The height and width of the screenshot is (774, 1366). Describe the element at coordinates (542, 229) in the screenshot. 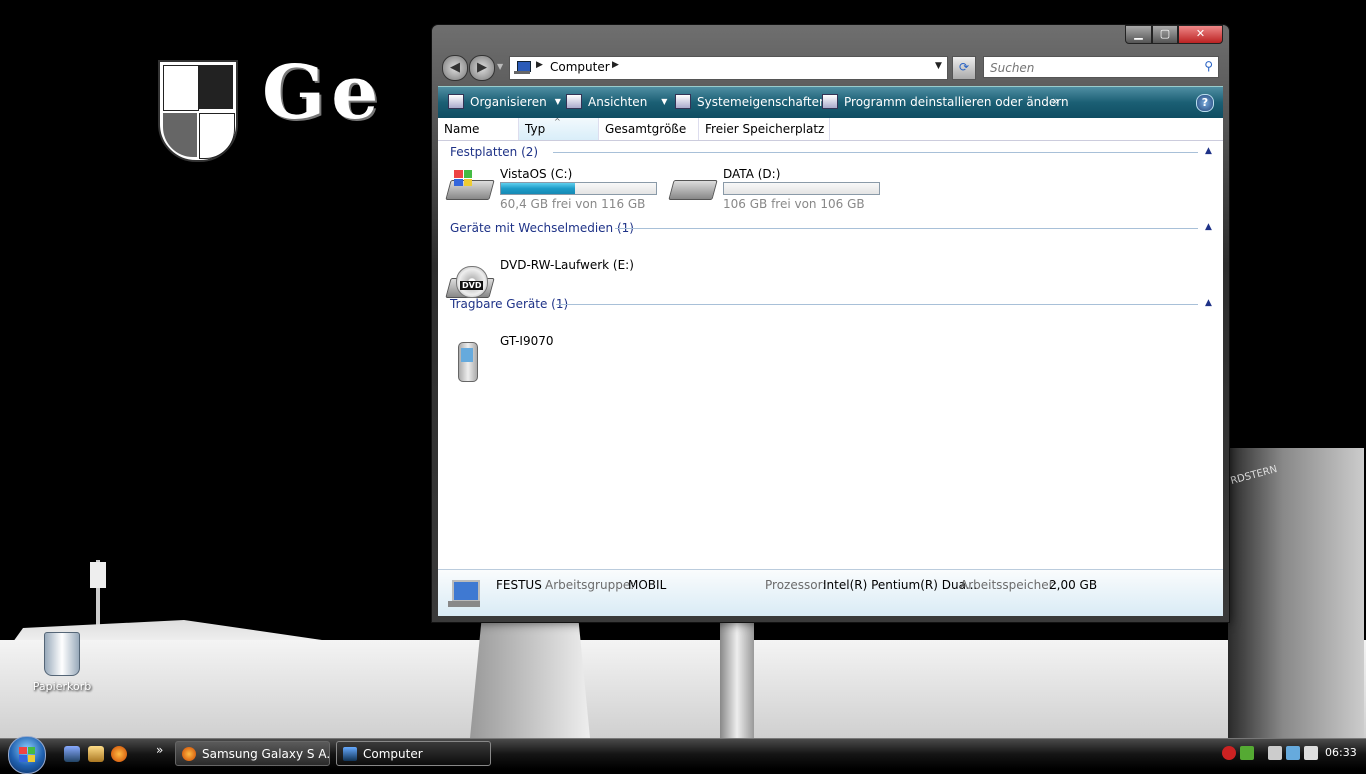

I see `group-header-removable: Geräte mit Wechselmedien (1)` at that location.